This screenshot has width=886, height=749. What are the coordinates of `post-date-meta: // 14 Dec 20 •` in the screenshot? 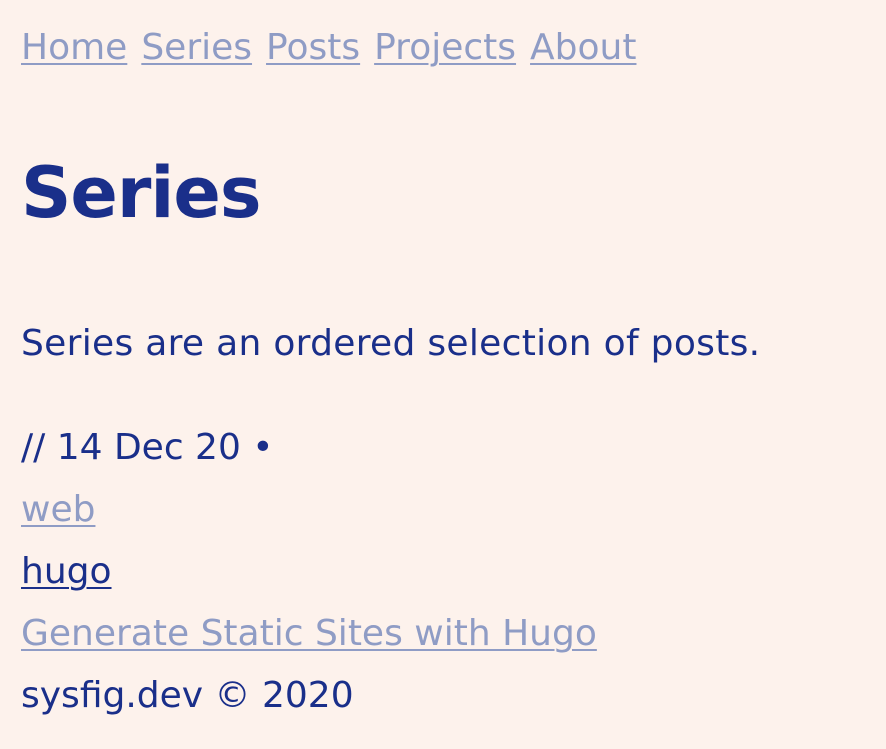 It's located at (147, 447).